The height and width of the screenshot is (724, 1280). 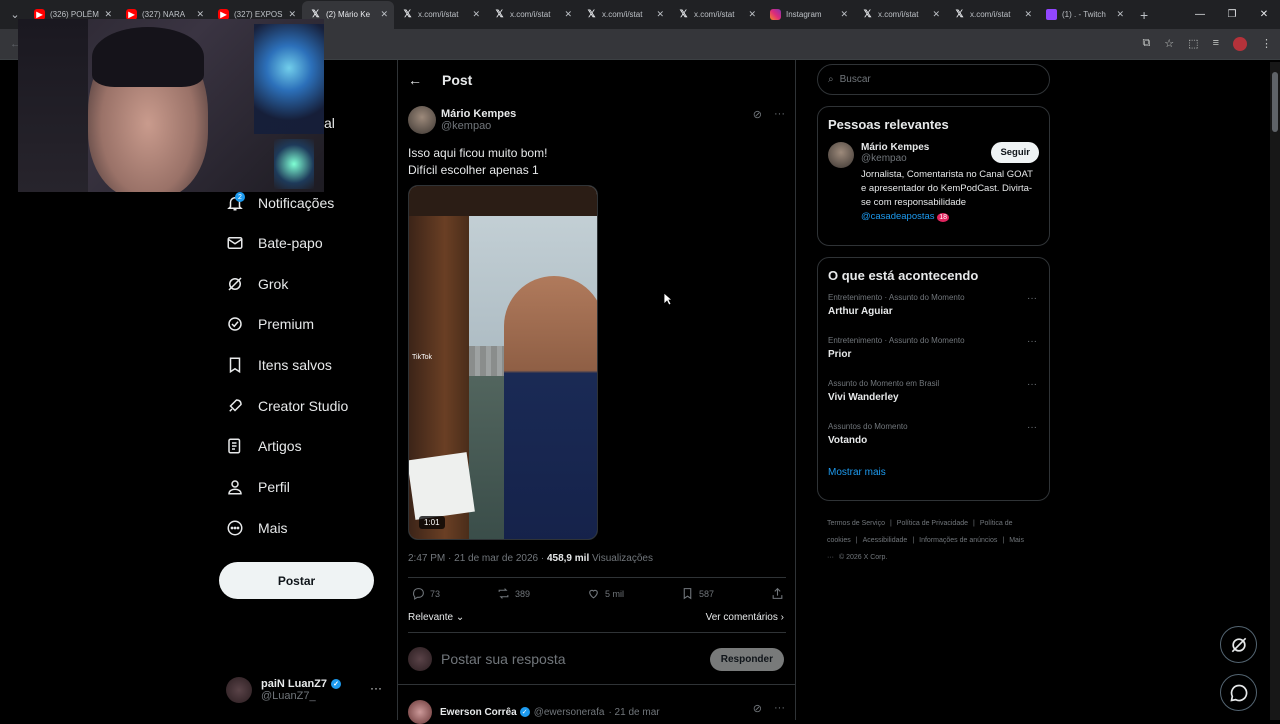 I want to click on reply-author-handle: @ewersonerafa, so click(x=569, y=712).